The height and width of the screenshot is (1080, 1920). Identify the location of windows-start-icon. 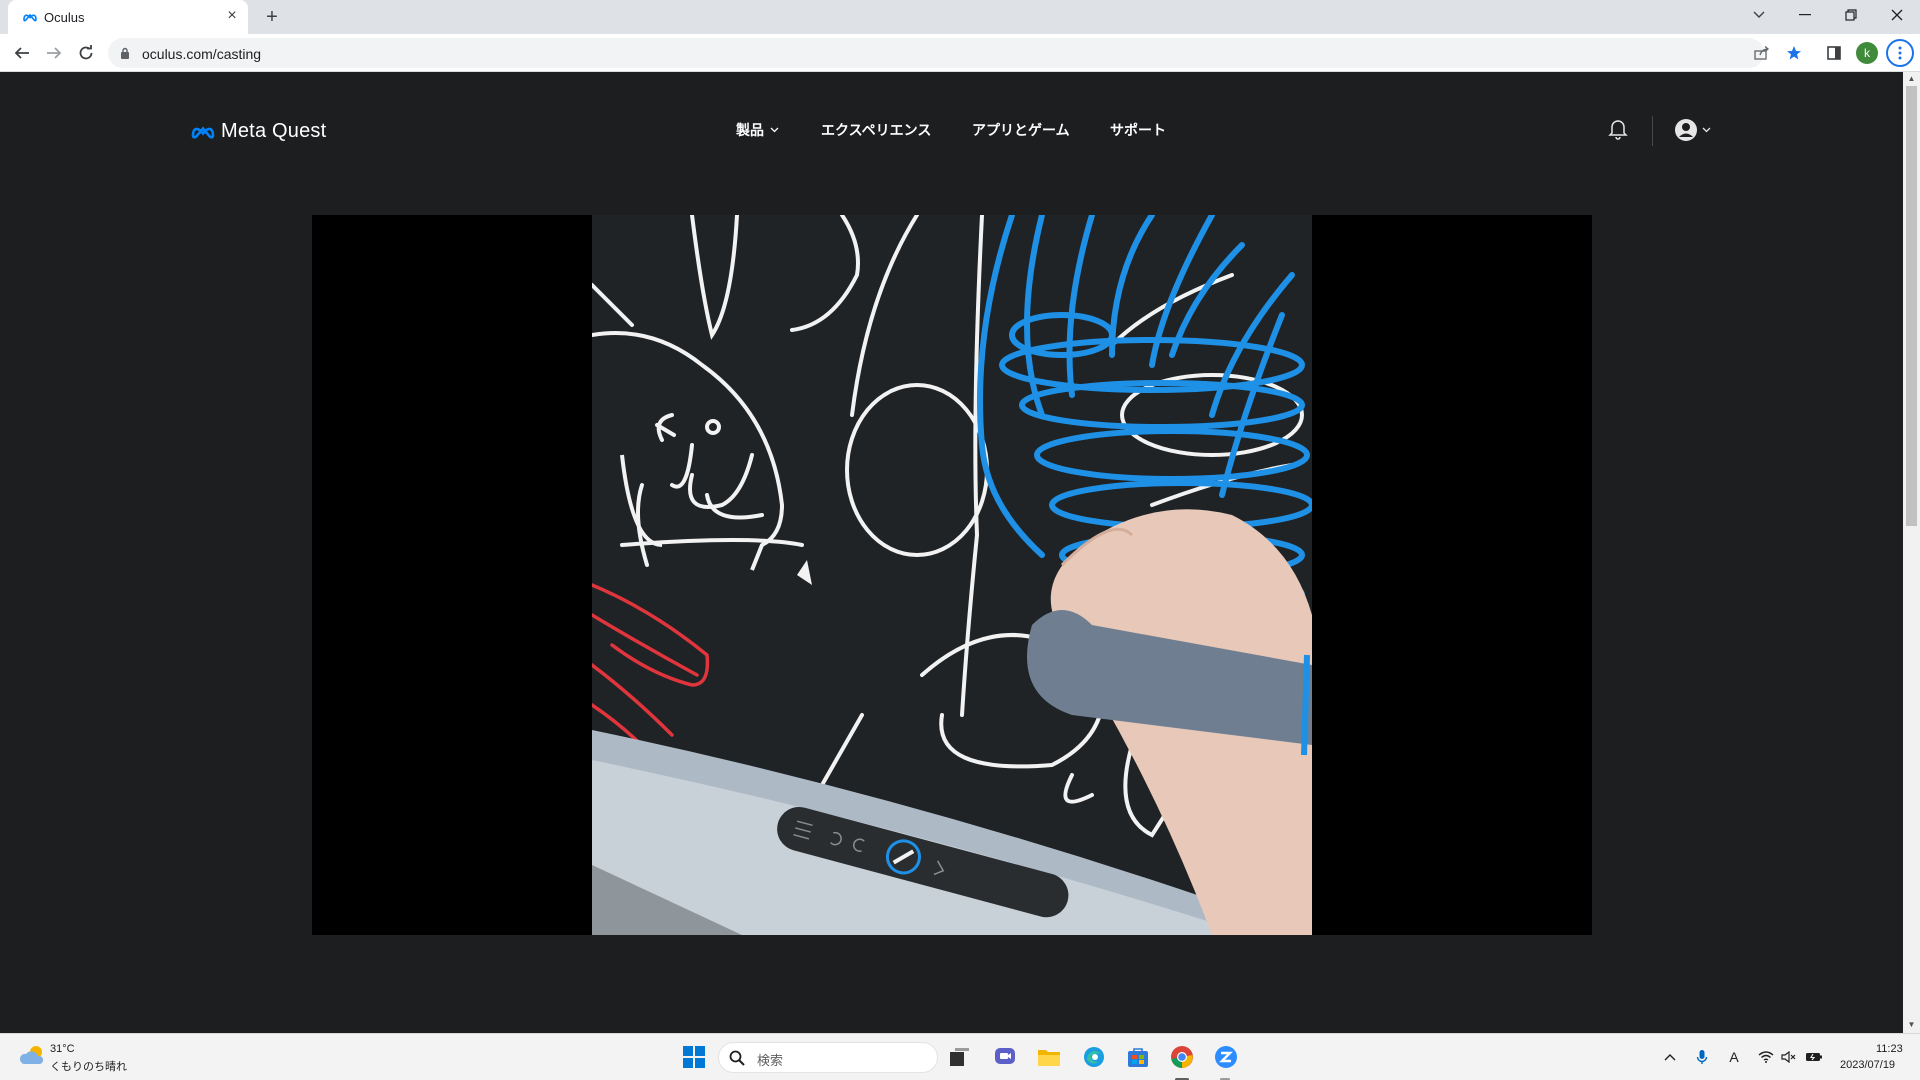
(694, 1057).